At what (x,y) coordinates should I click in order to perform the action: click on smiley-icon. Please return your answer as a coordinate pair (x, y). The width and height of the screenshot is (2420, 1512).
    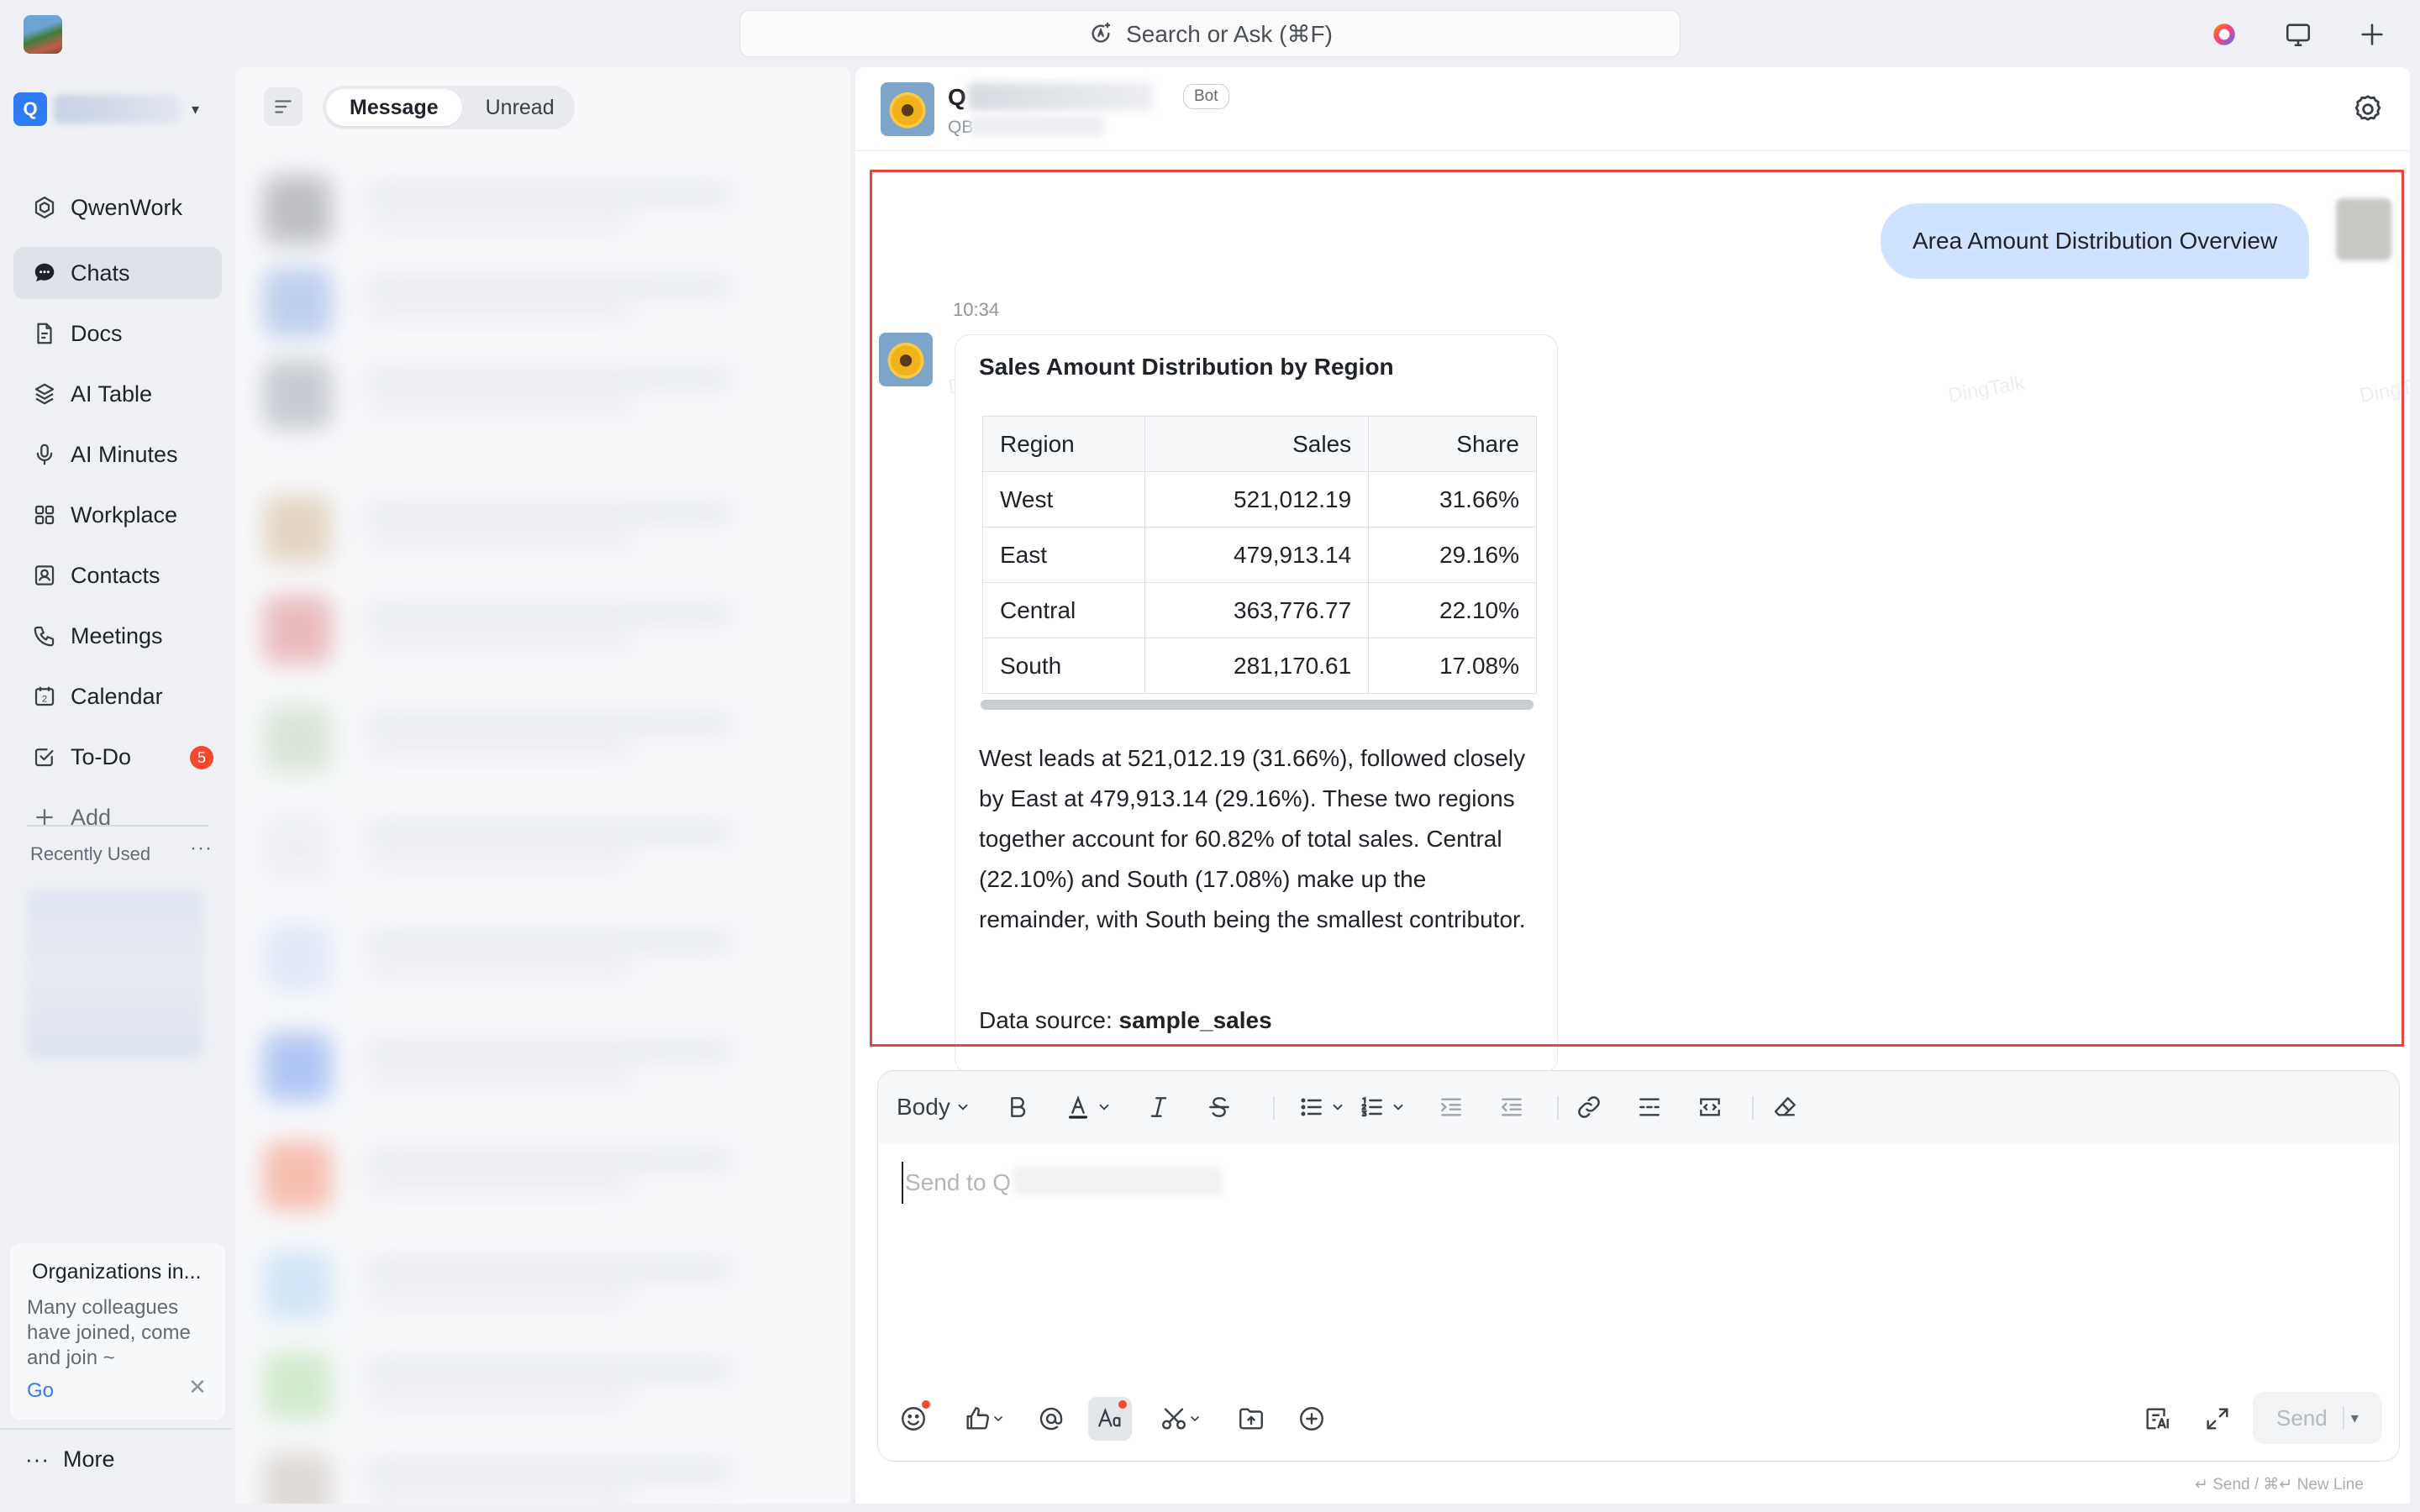
    Looking at the image, I should click on (913, 1419).